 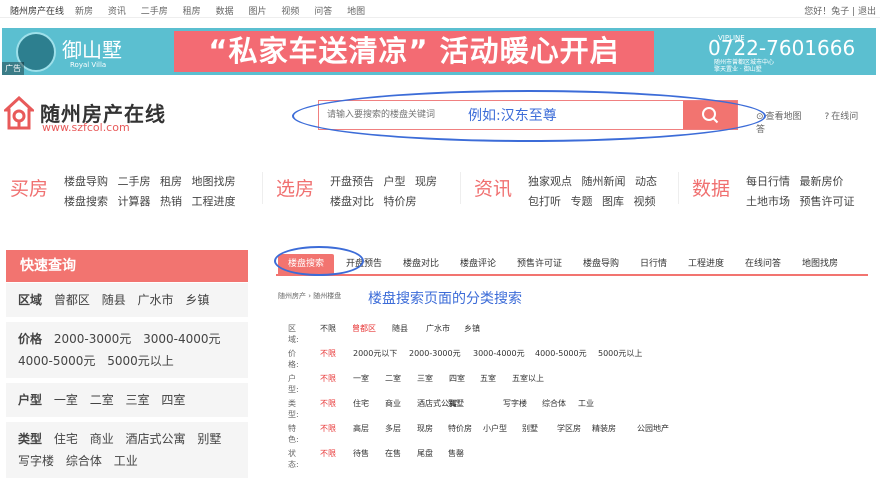 I want to click on category-link: 楼盘对比, so click(x=352, y=201).